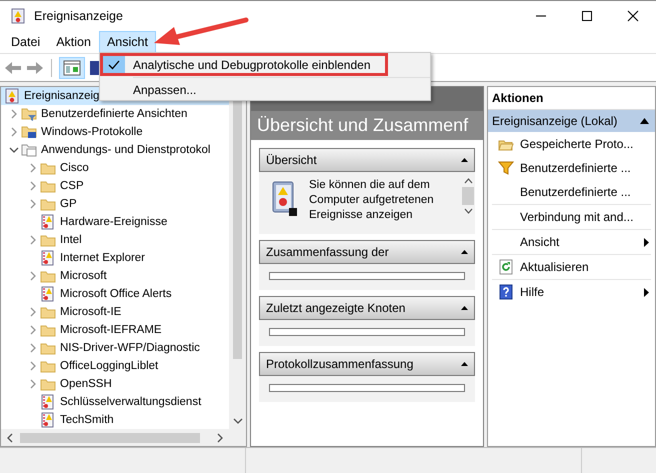  What do you see at coordinates (291, 160) in the screenshot?
I see `section-title: Übersicht` at bounding box center [291, 160].